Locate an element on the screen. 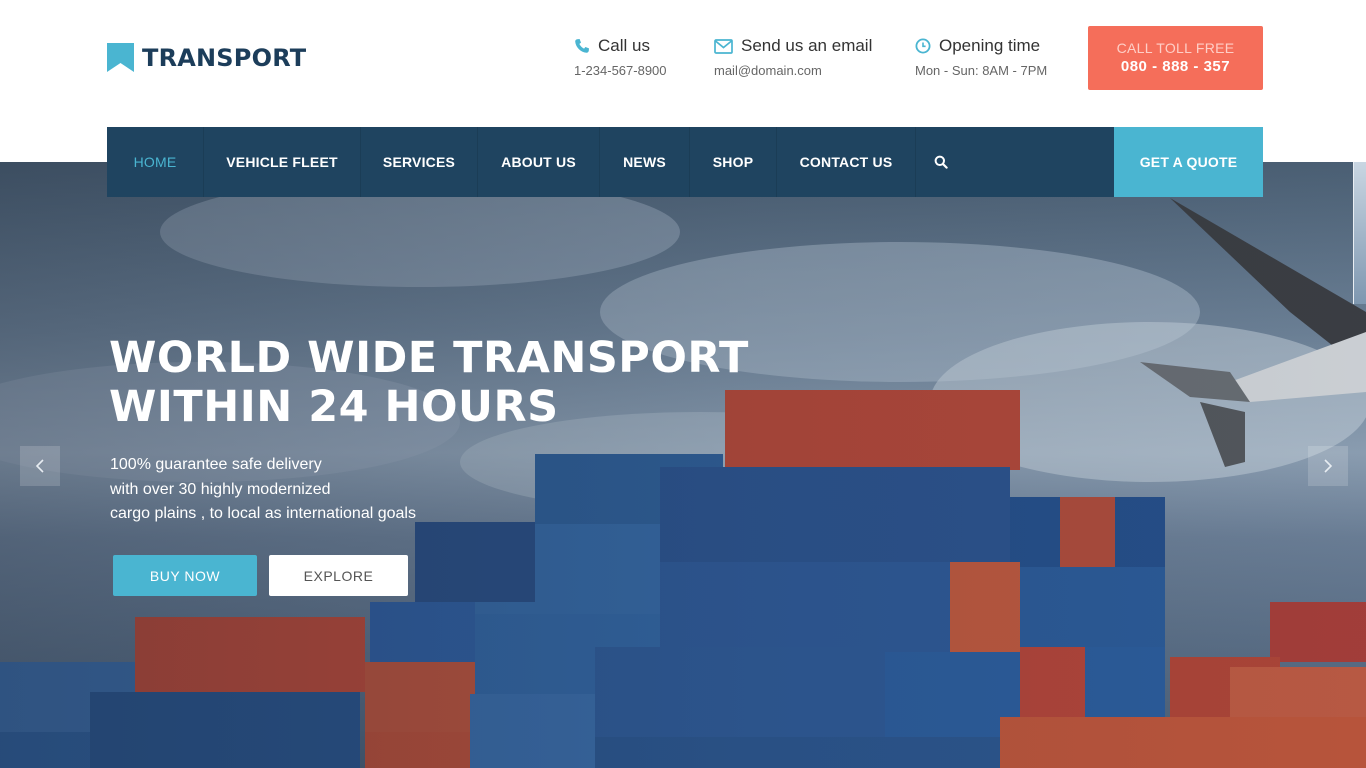 The width and height of the screenshot is (1366, 768). nav-item-about-us: ABOUT US is located at coordinates (539, 162).